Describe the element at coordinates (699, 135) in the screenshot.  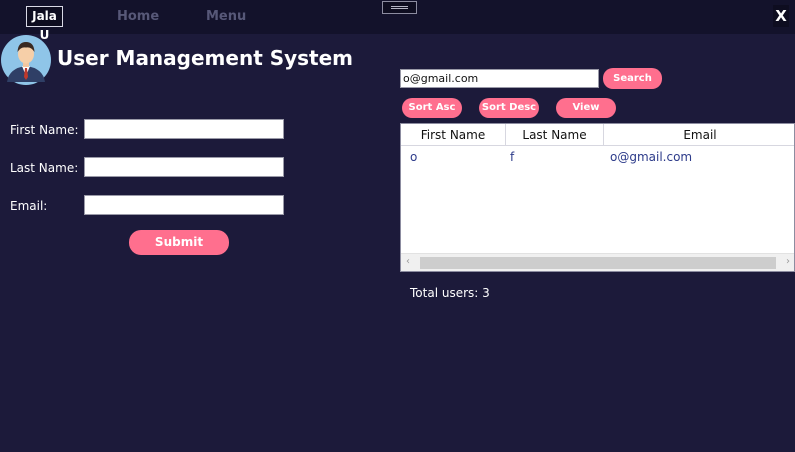
I see `column-header-email: Email` at that location.